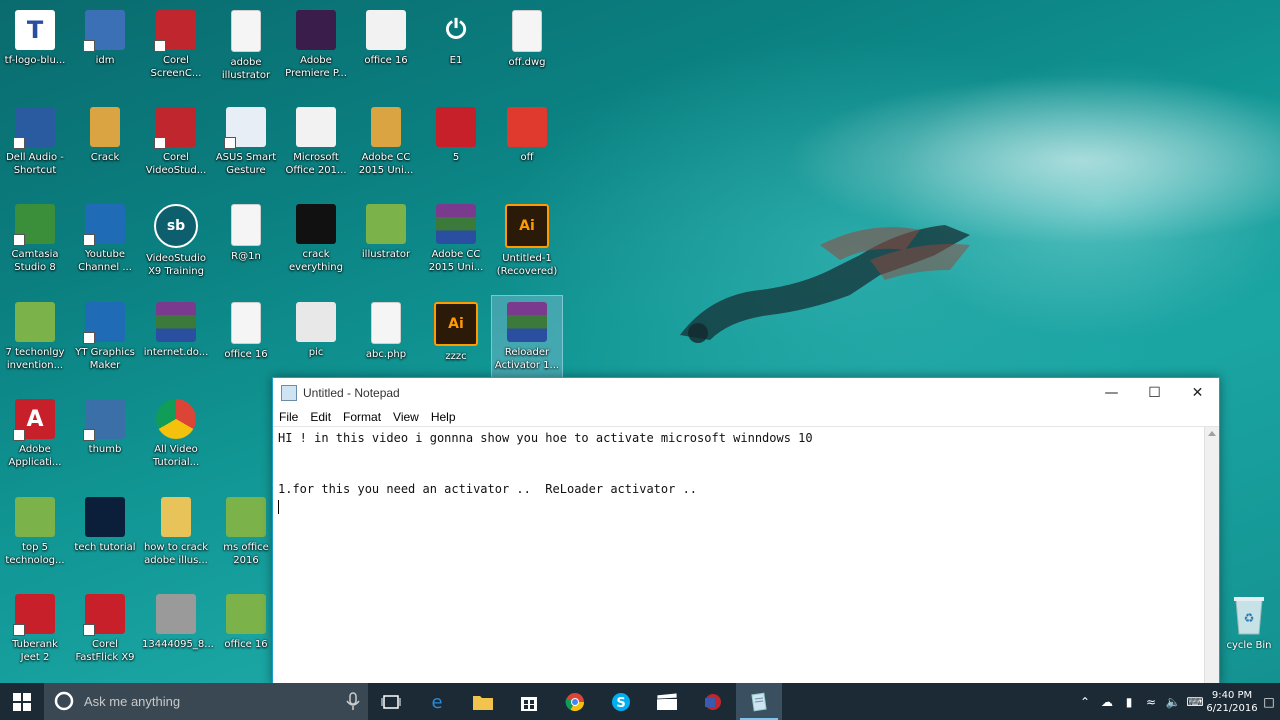 Image resolution: width=1280 pixels, height=720 pixels. Describe the element at coordinates (35, 635) in the screenshot. I see `desktop-icon-tuberank: Tuberank Jeet 2` at that location.